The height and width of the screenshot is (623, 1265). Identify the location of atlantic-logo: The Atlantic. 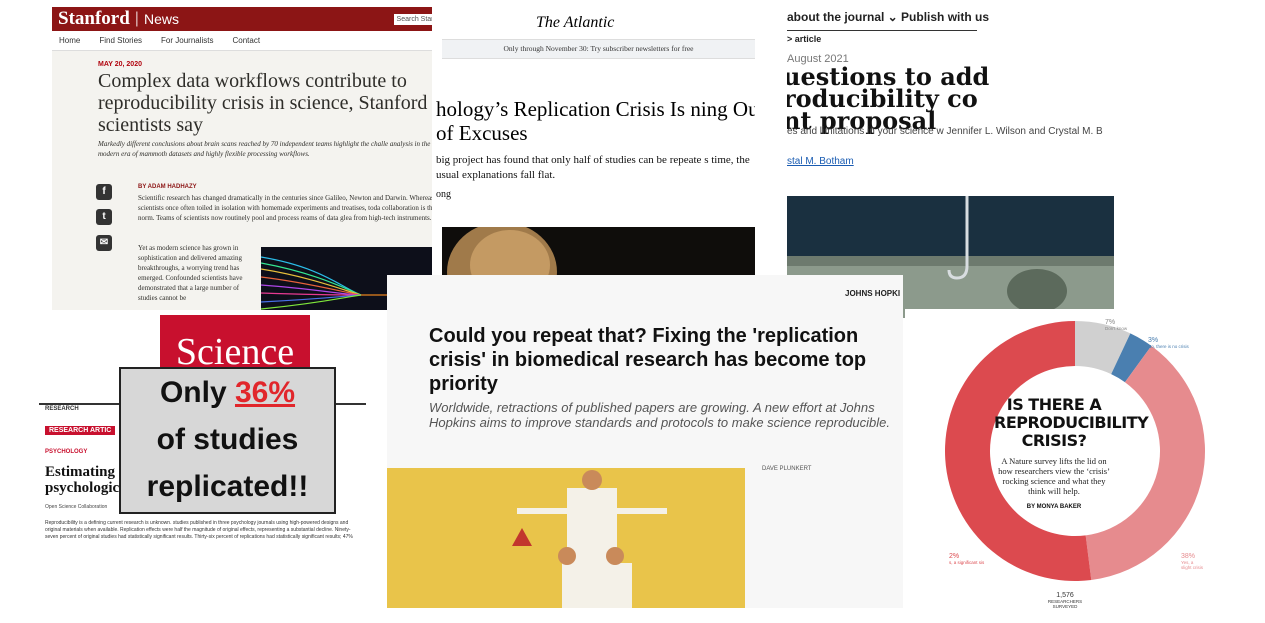
(575, 23).